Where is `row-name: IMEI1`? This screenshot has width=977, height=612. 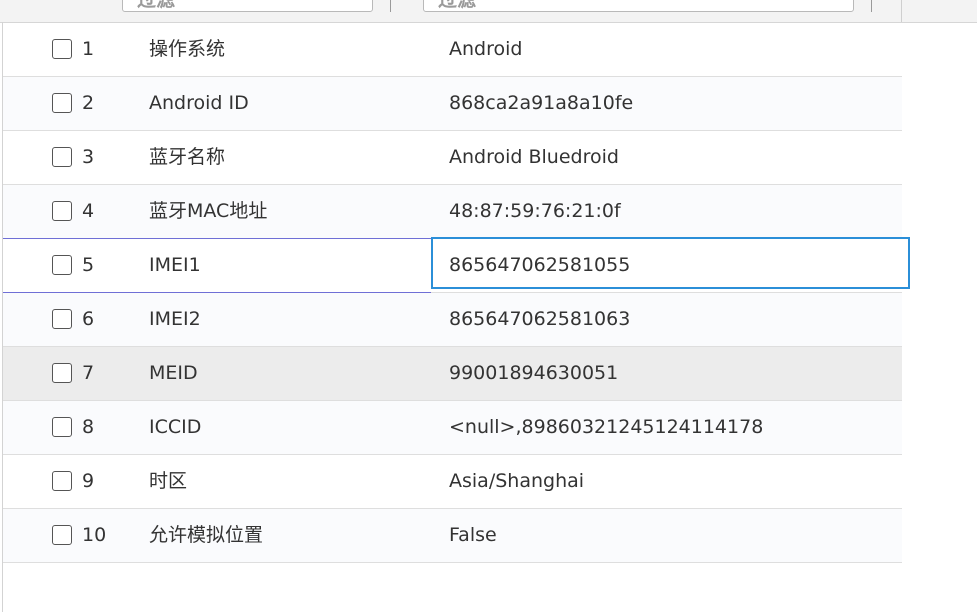
row-name: IMEI1 is located at coordinates (175, 265).